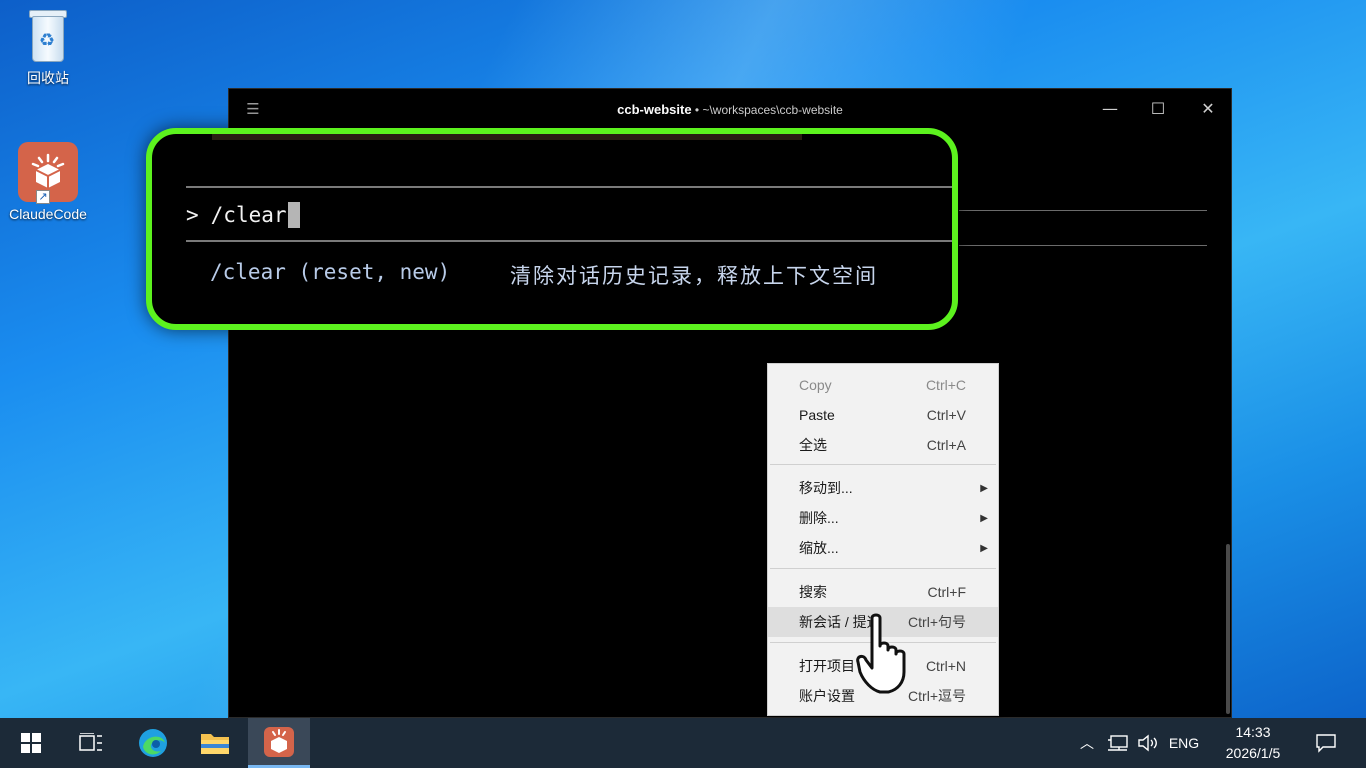 The width and height of the screenshot is (1366, 768). I want to click on recycle-bin-icon: ♻, so click(48, 36).